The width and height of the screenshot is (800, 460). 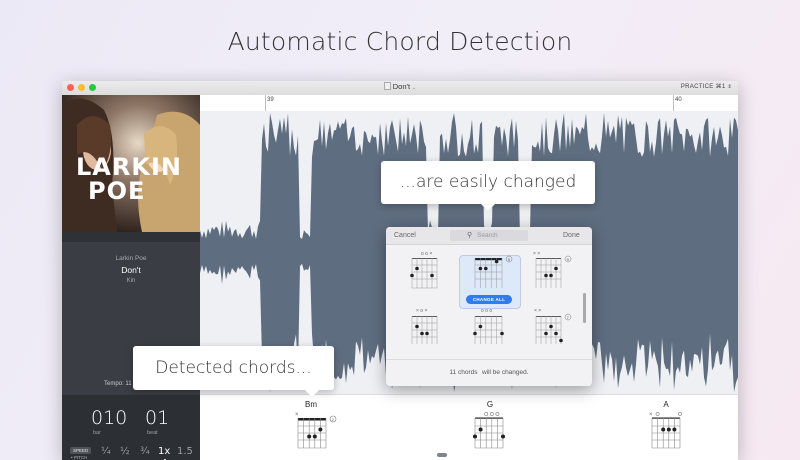 I want to click on speed-1x-button: 1x, so click(x=164, y=451).